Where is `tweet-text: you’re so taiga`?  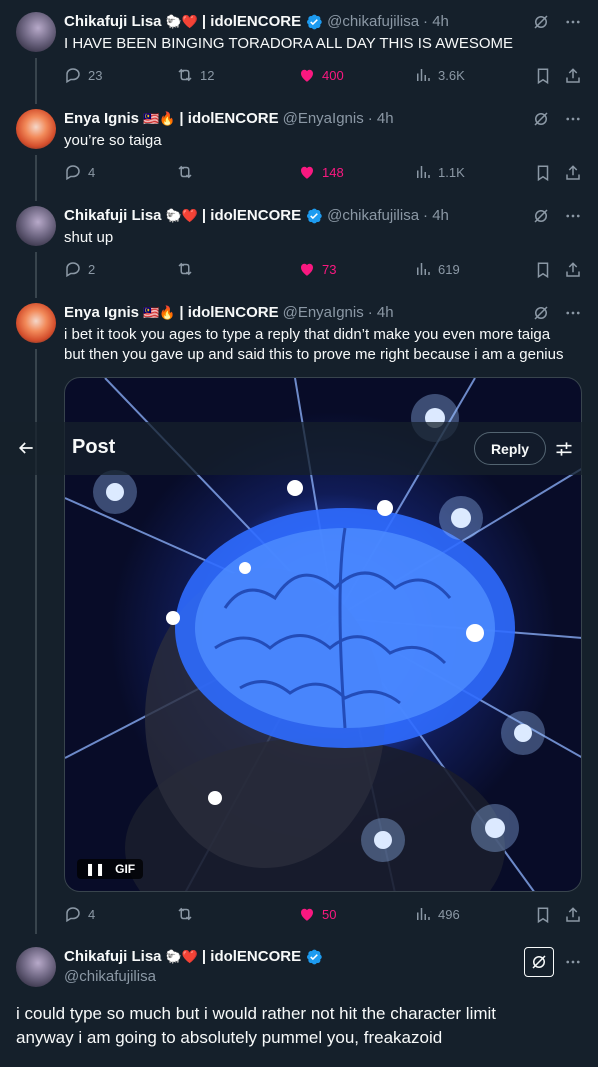
tweet-text: you’re so taiga is located at coordinates (113, 140).